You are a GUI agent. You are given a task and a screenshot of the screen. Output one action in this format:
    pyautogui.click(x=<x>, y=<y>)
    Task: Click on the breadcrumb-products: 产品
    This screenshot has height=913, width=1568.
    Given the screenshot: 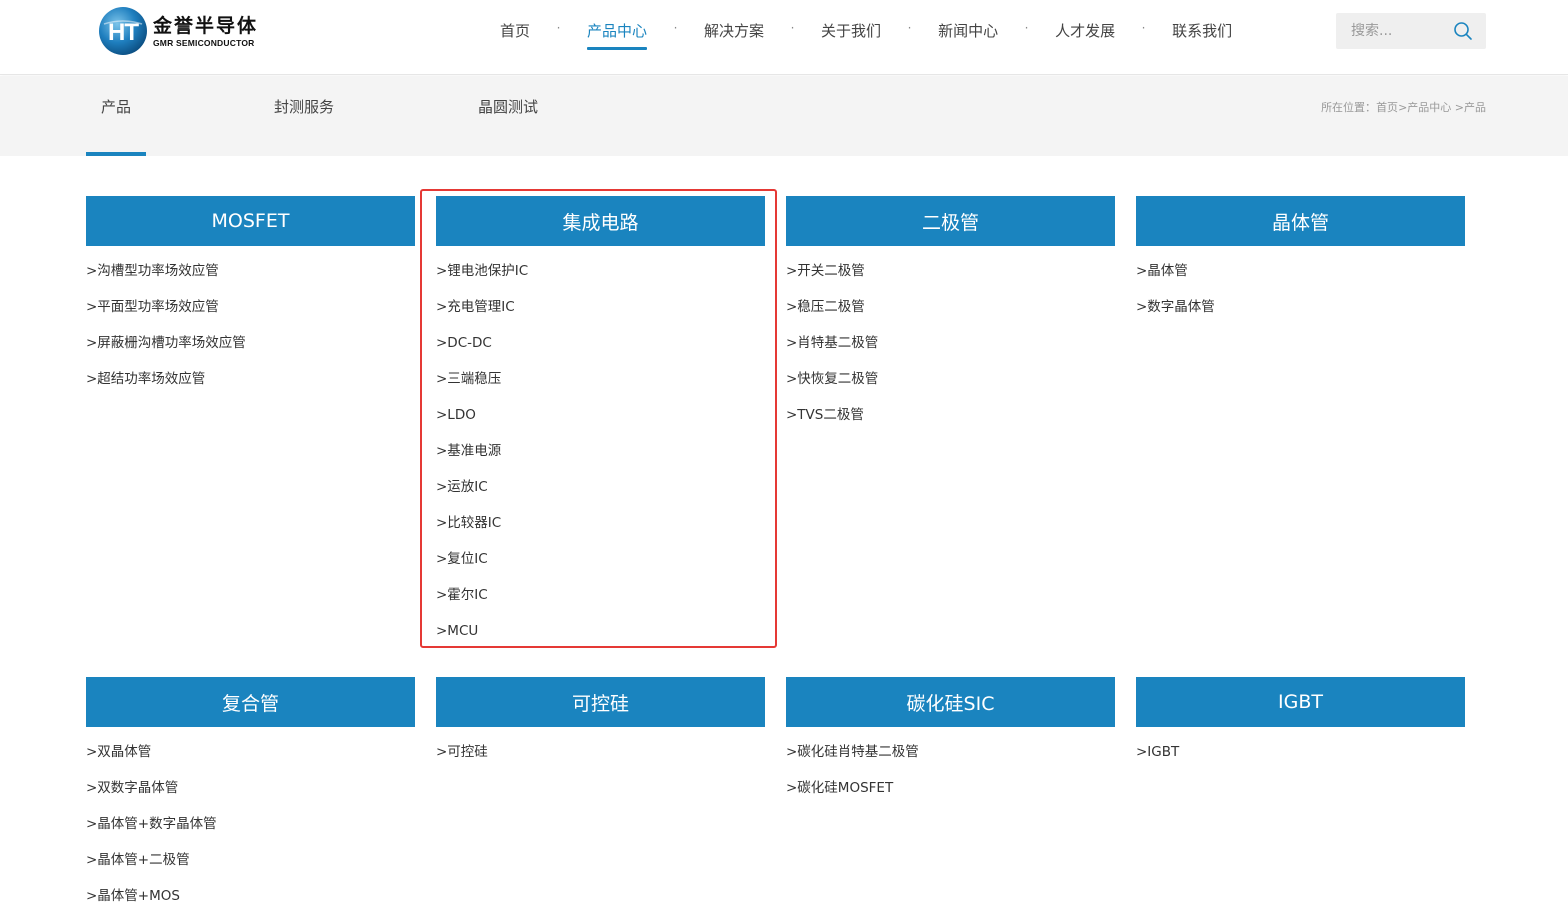 What is the action you would take?
    pyautogui.click(x=1475, y=107)
    